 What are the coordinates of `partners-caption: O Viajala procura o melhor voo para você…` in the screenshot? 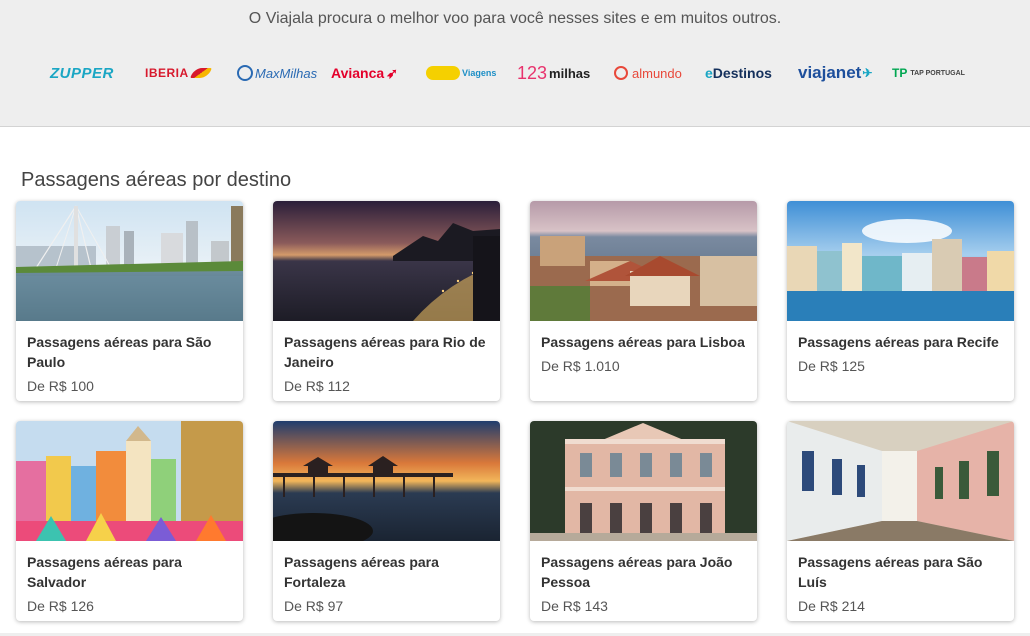 It's located at (515, 18).